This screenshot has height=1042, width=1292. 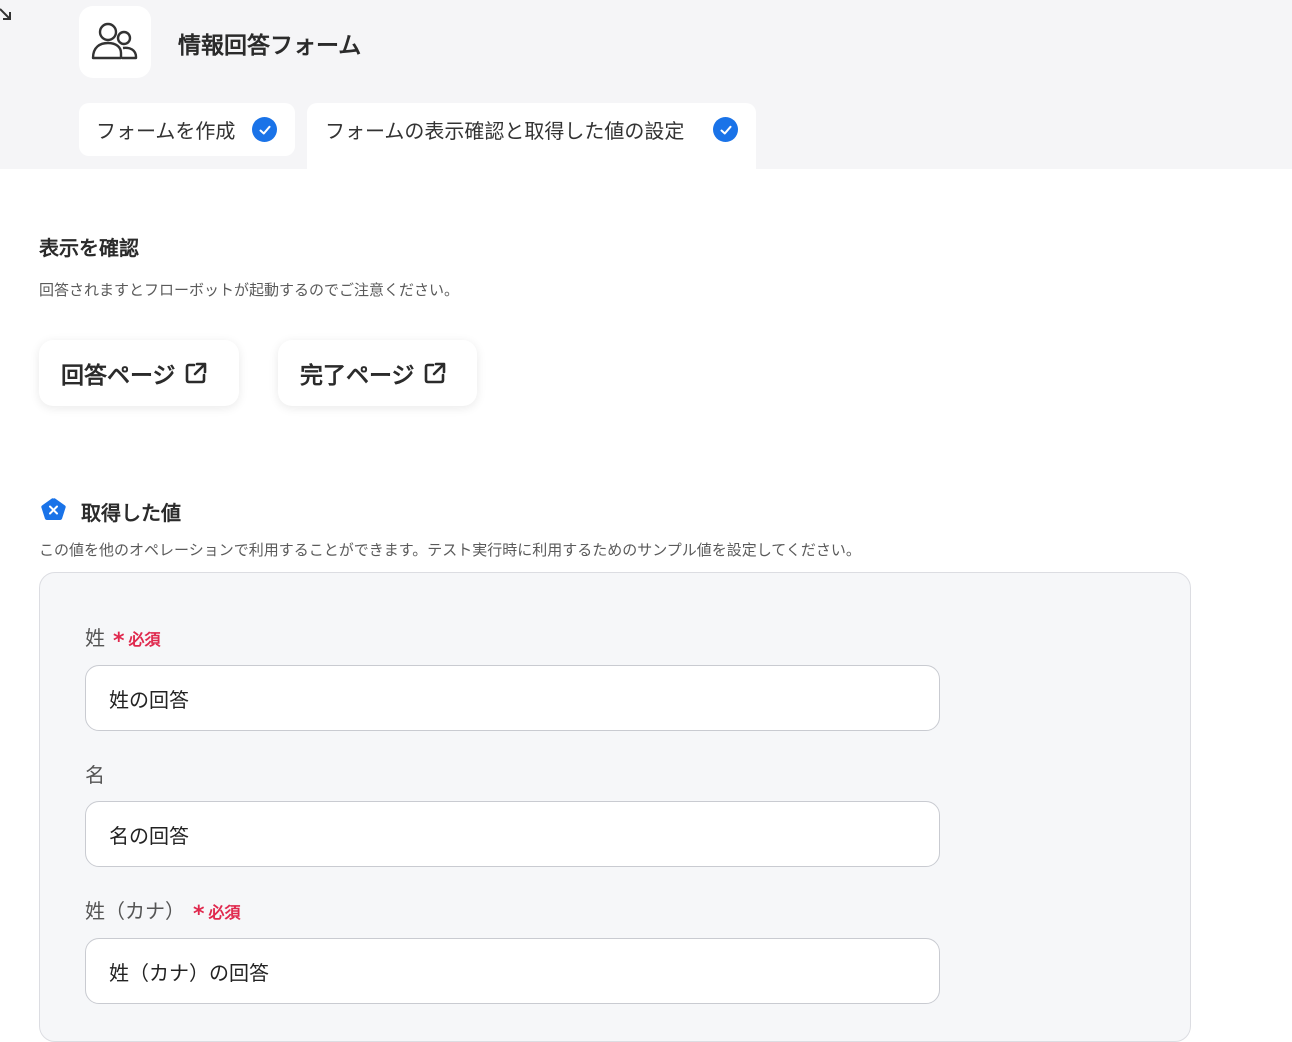 I want to click on users-icon, so click(x=114, y=41).